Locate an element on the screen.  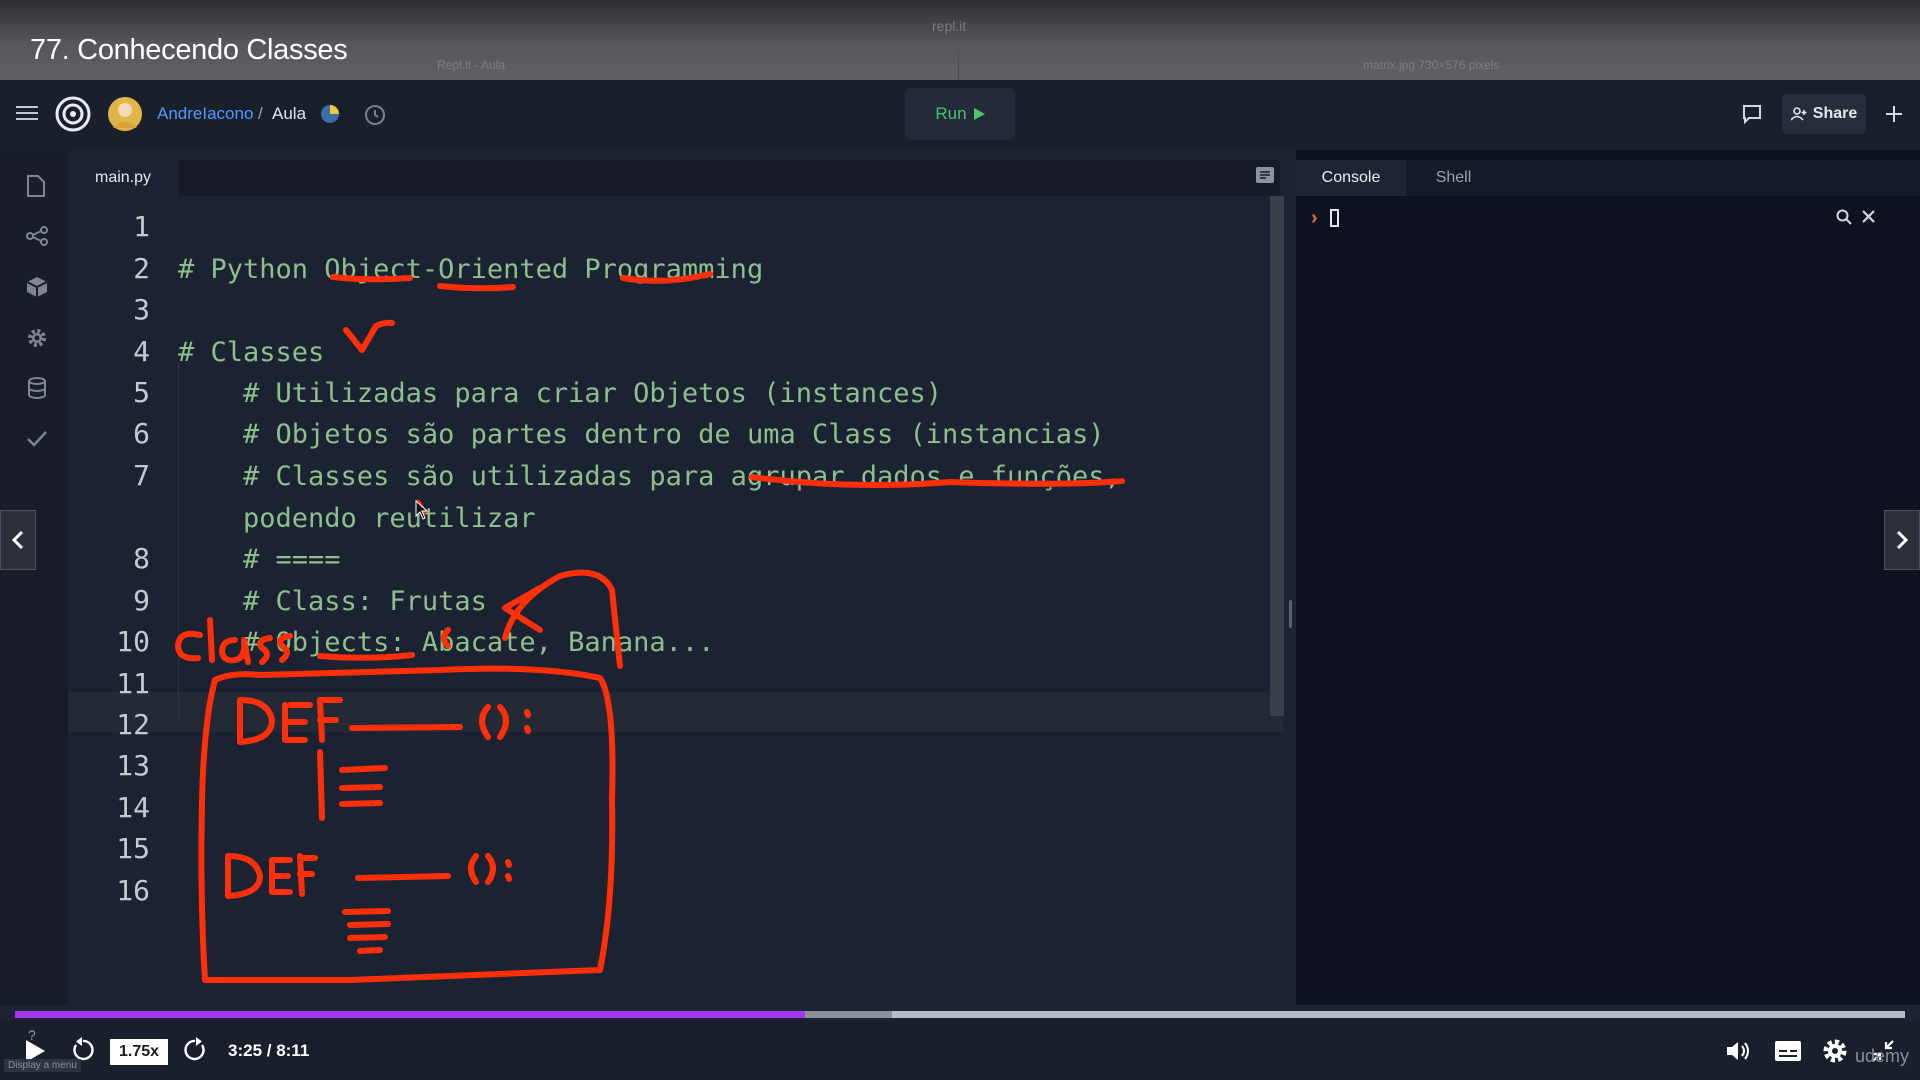
captions-icon is located at coordinates (1788, 1051).